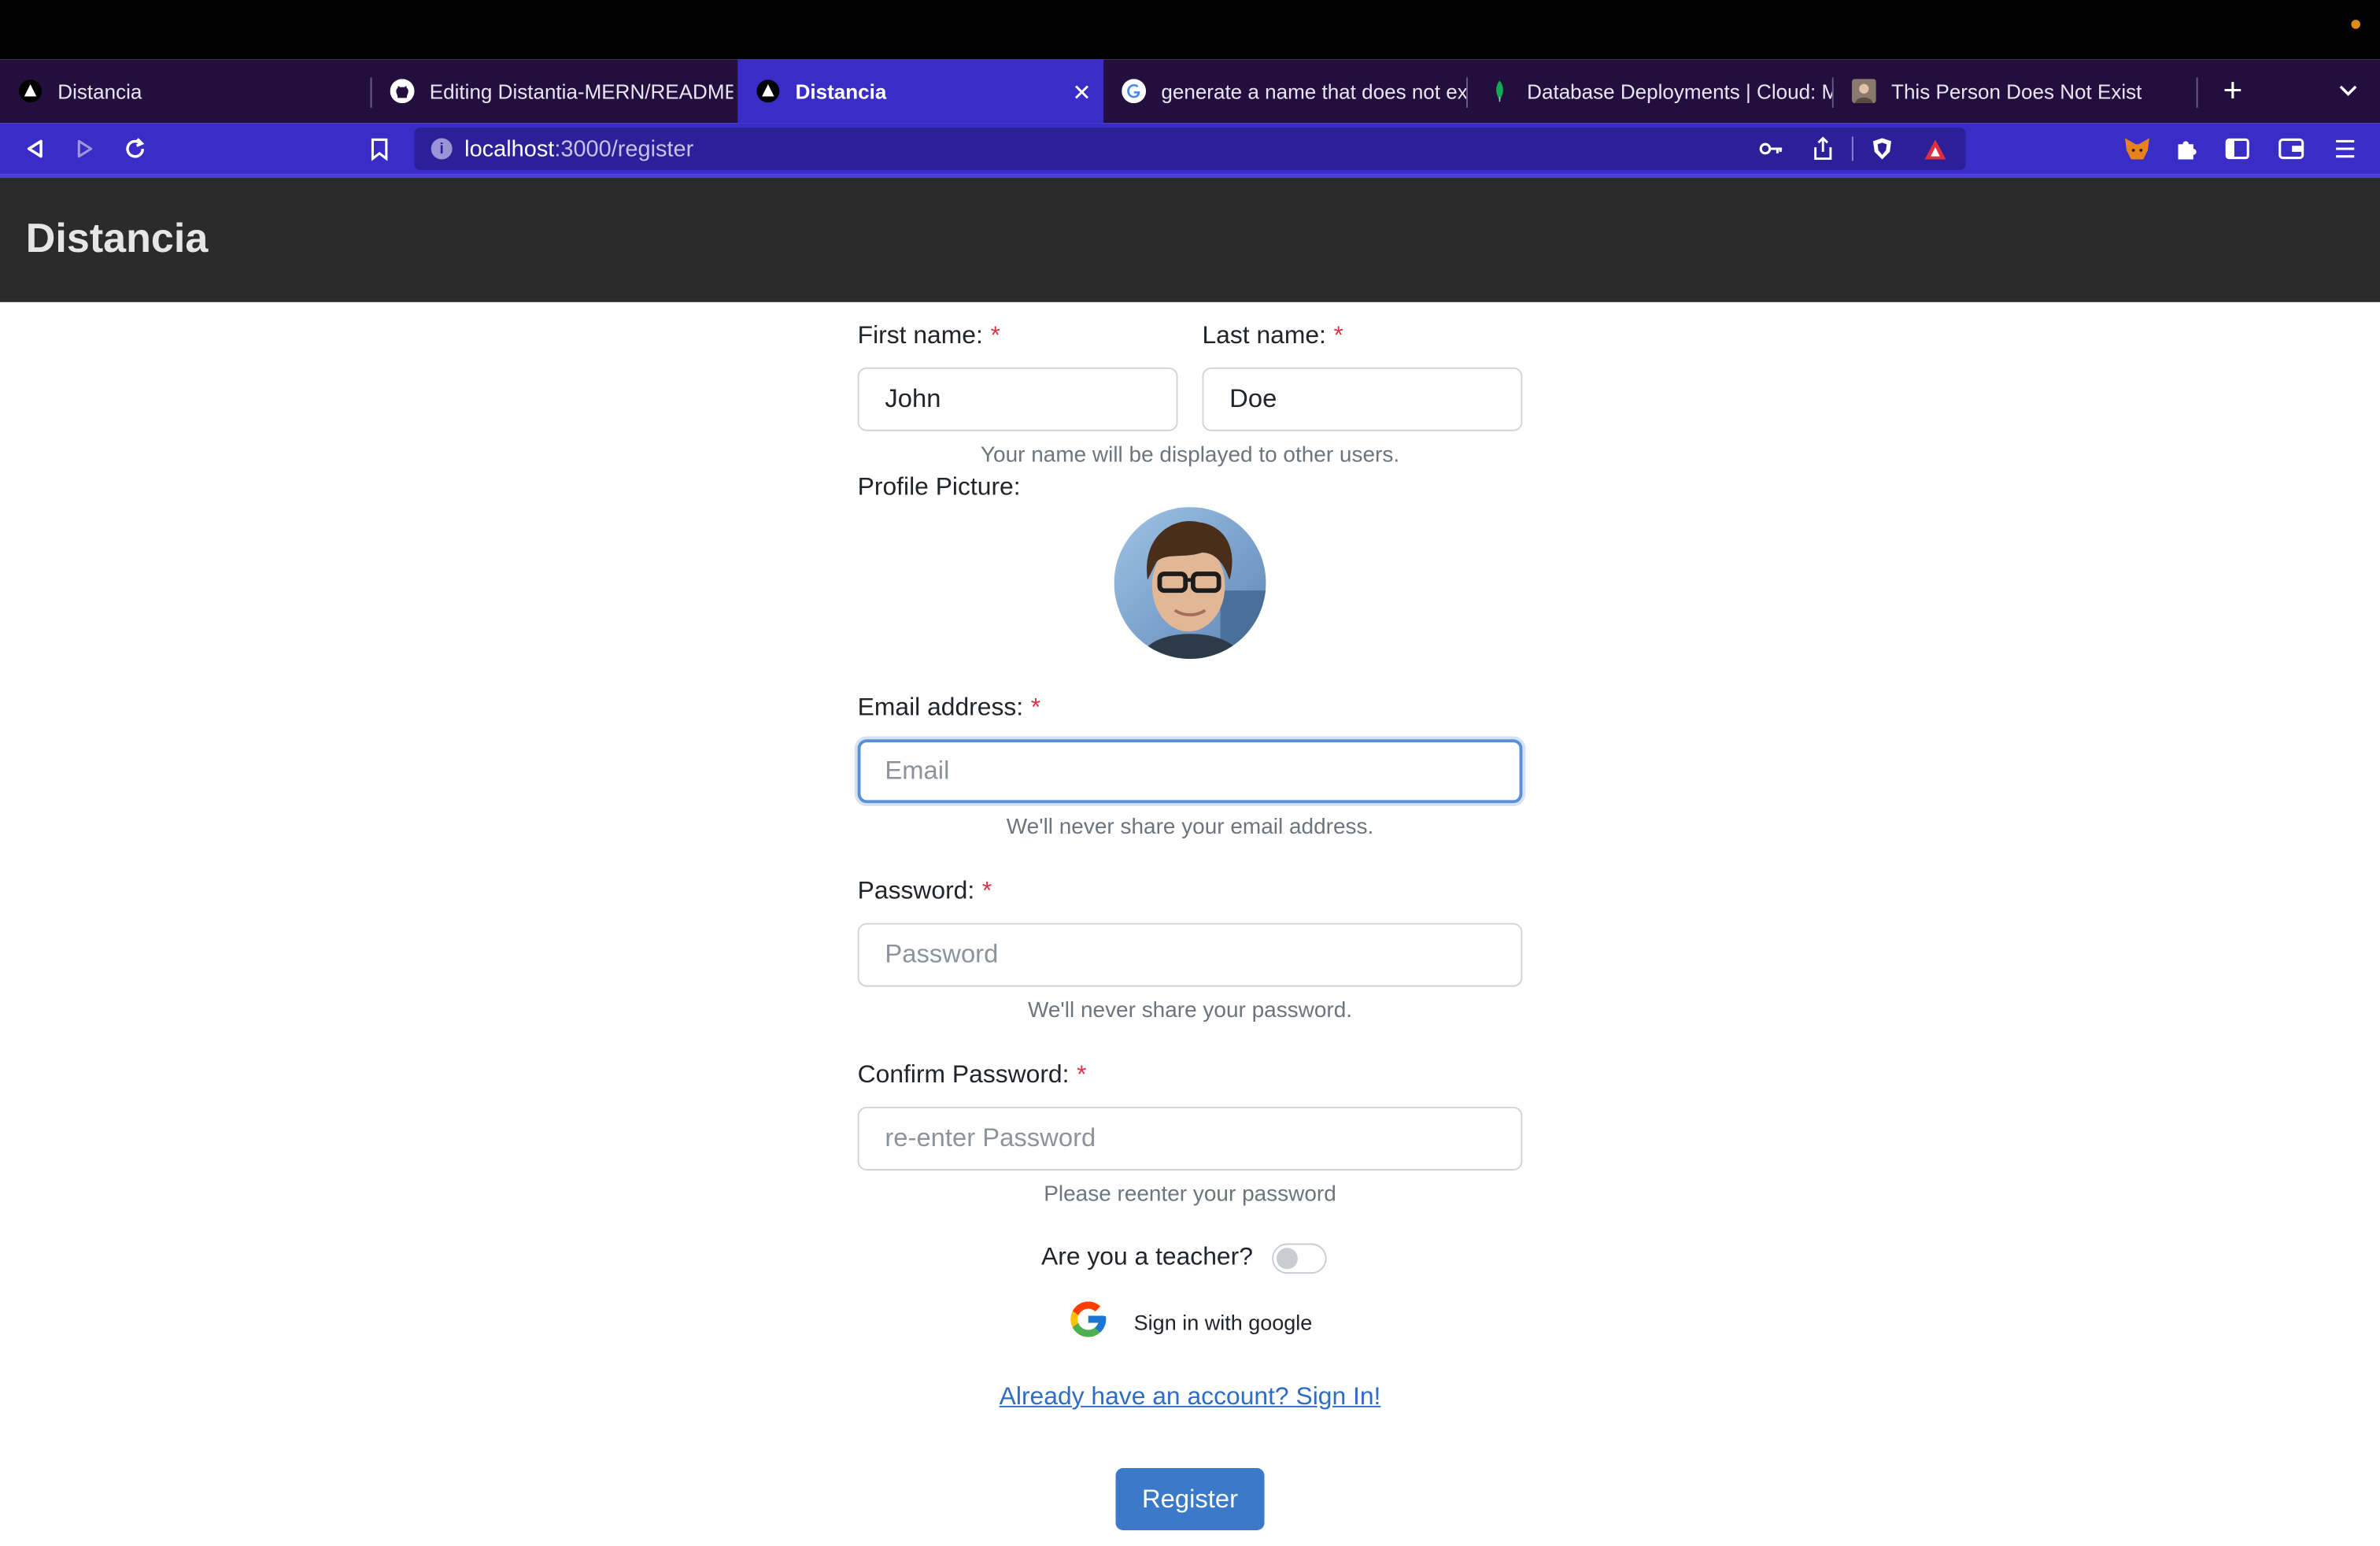 The height and width of the screenshot is (1546, 2380). What do you see at coordinates (1500, 91) in the screenshot?
I see `mongodb-leaf-icon` at bounding box center [1500, 91].